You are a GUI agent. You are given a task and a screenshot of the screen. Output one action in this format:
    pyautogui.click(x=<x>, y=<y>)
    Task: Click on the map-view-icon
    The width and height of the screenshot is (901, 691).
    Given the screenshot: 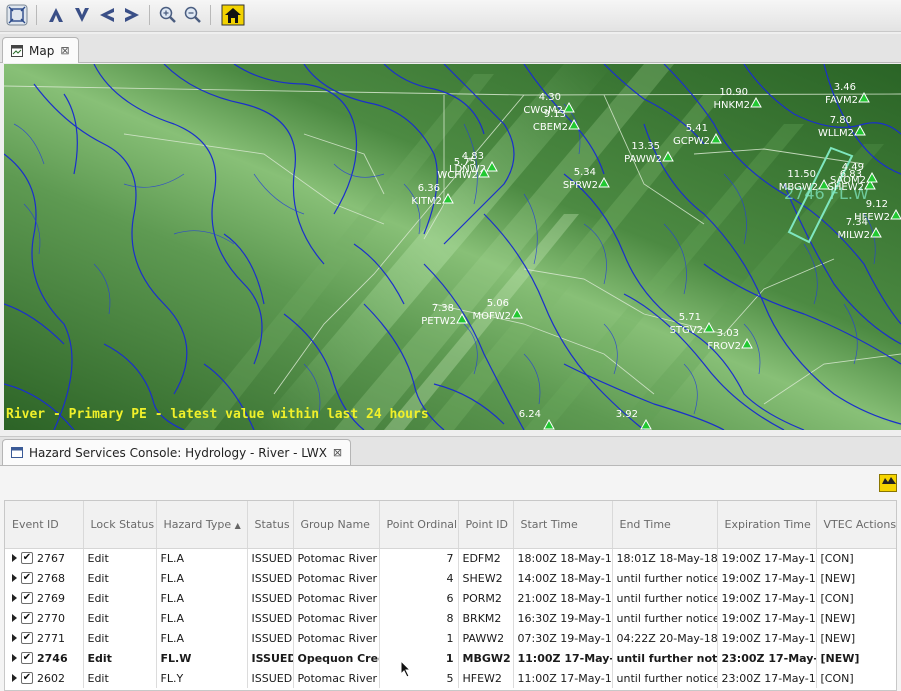 What is the action you would take?
    pyautogui.click(x=17, y=50)
    